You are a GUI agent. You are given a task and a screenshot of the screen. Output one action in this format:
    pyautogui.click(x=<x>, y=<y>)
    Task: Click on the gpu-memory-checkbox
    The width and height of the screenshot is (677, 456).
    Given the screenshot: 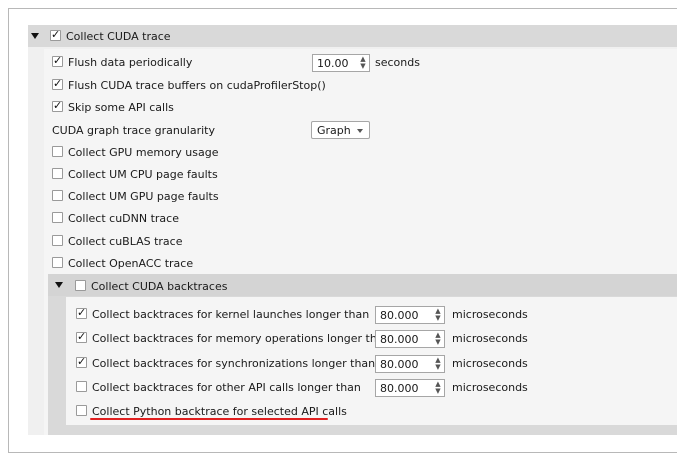 What is the action you would take?
    pyautogui.click(x=57, y=151)
    